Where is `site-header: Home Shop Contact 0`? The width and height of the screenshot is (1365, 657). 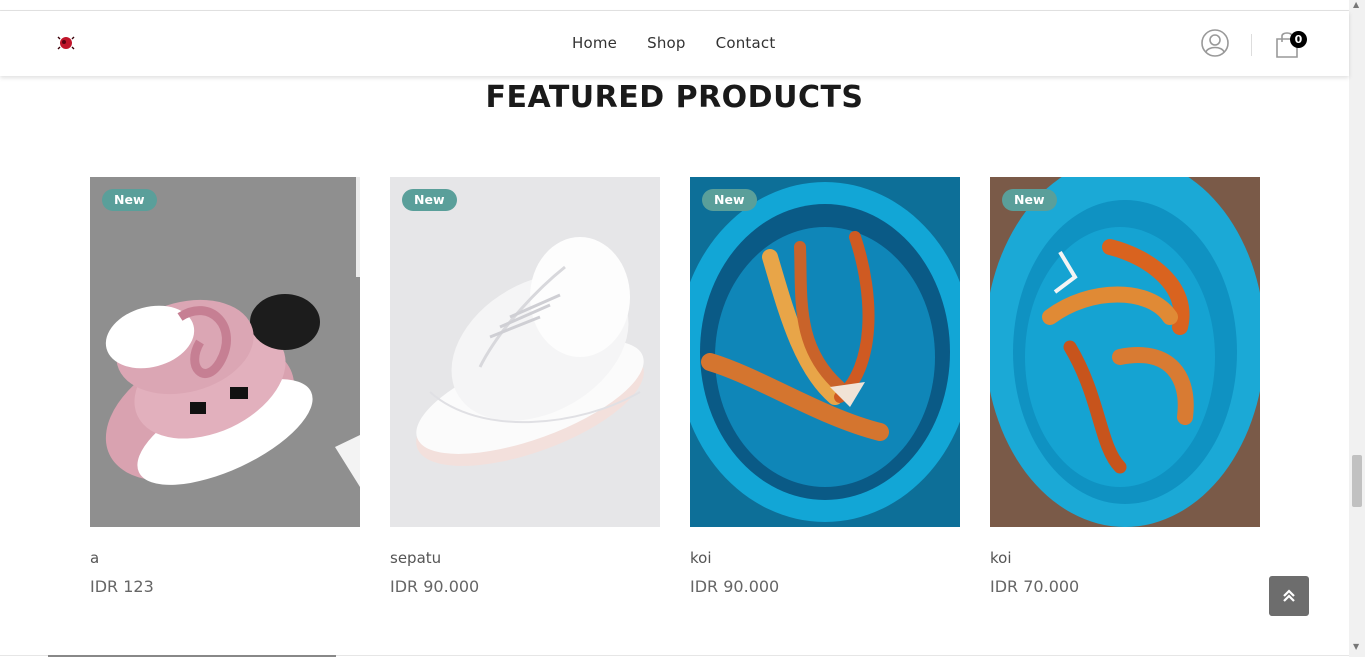 site-header: Home Shop Contact 0 is located at coordinates (674, 43).